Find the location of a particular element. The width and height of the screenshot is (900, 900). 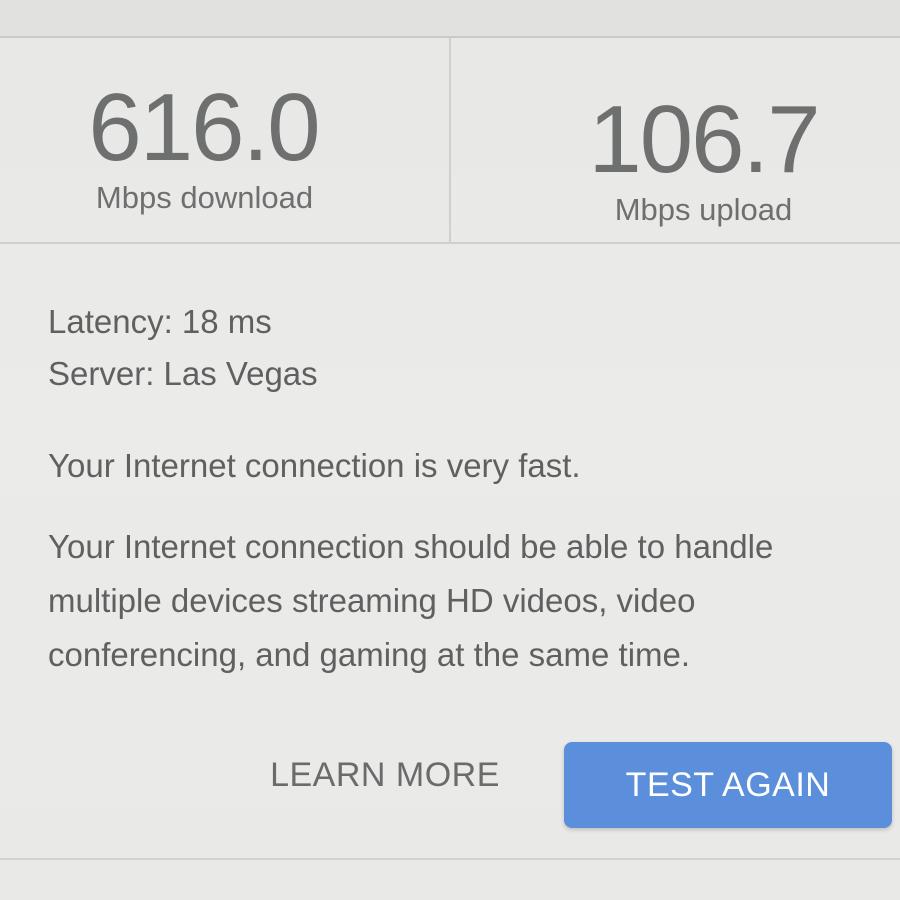

upload-metric: 106.7 Mbps upload is located at coordinates (675, 140).